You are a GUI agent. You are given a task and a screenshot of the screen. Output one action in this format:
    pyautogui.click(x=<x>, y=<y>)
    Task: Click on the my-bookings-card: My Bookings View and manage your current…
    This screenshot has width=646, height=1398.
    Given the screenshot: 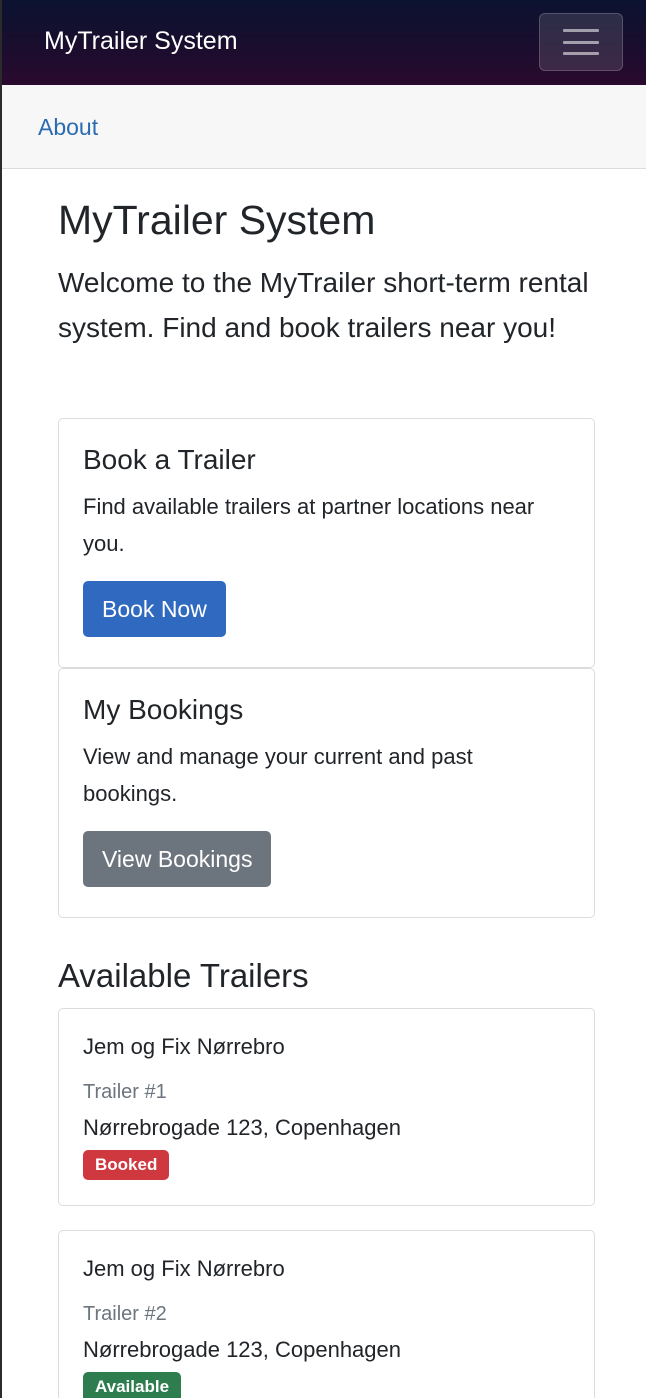 What is the action you would take?
    pyautogui.click(x=326, y=793)
    